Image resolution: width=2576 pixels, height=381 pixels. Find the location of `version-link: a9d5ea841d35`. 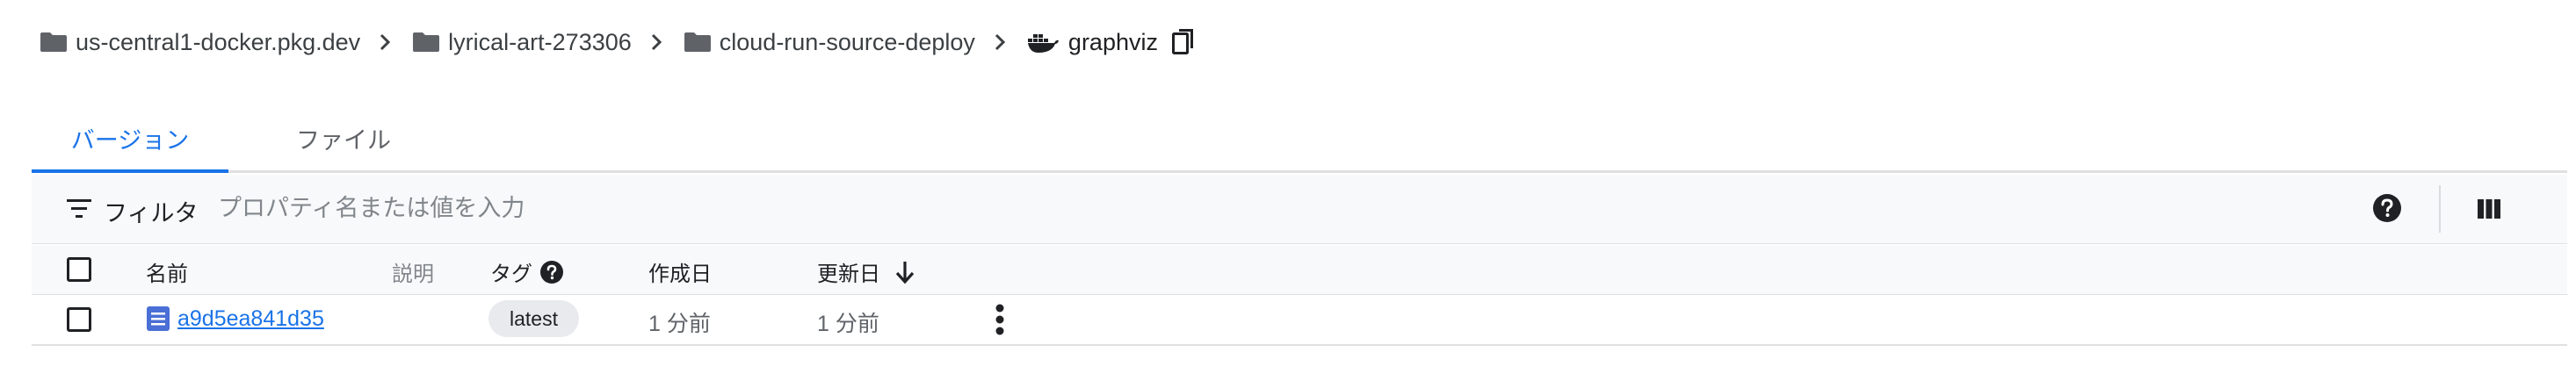

version-link: a9d5ea841d35 is located at coordinates (250, 319).